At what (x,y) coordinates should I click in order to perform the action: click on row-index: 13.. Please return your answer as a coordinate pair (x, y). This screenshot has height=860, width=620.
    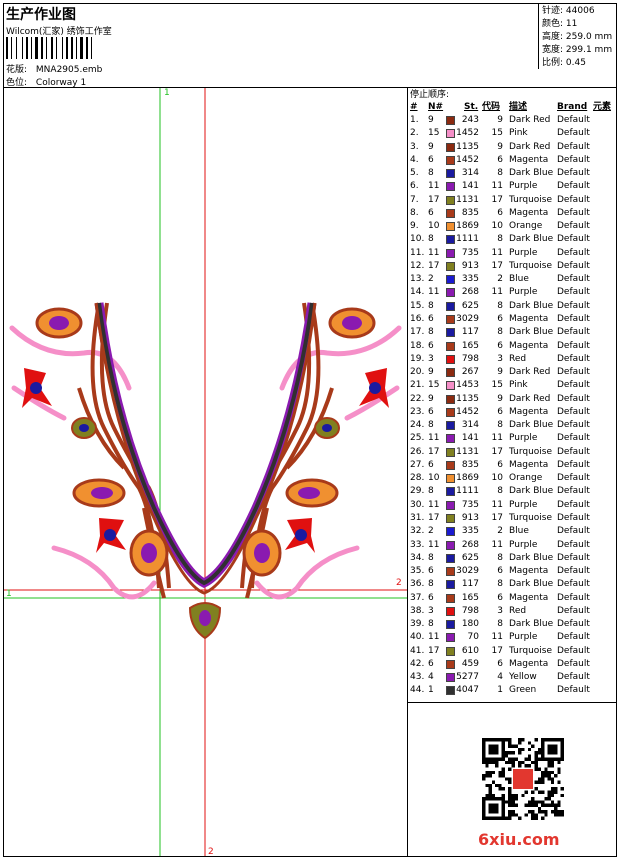
    Looking at the image, I should click on (417, 279).